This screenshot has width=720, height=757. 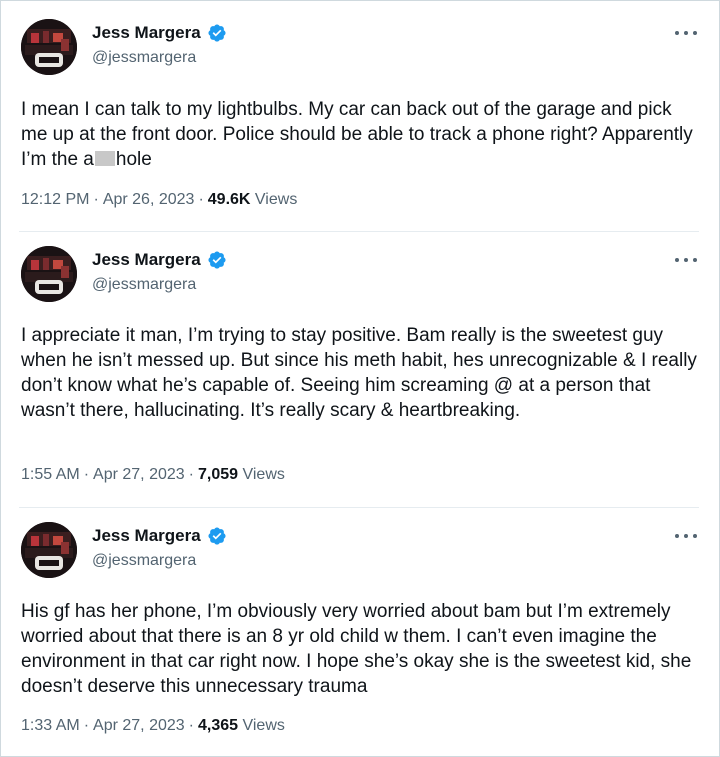 I want to click on tweet-time: 1:55 AM, so click(x=50, y=474).